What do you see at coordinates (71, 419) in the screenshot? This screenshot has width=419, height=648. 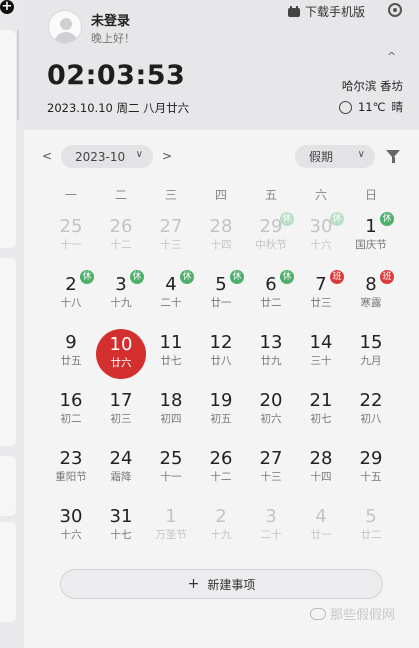 I see `lunar-date: 初二` at bounding box center [71, 419].